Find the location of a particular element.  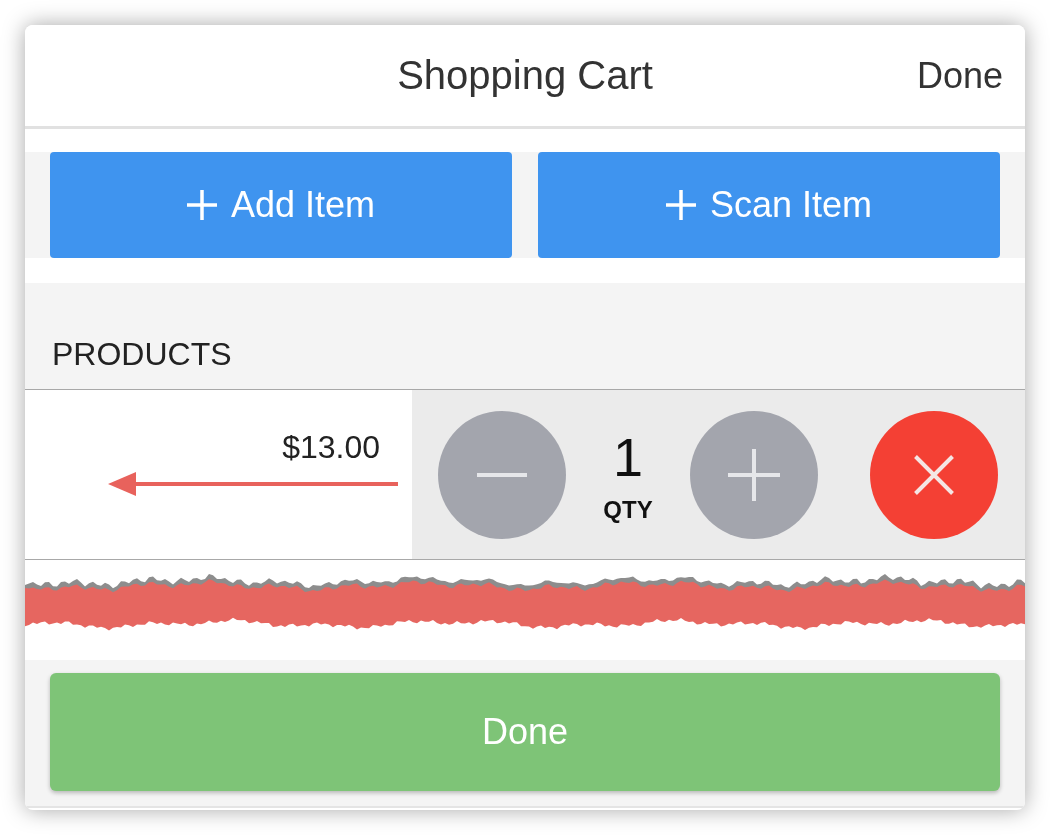

price-text: $13.00 is located at coordinates (331, 448).